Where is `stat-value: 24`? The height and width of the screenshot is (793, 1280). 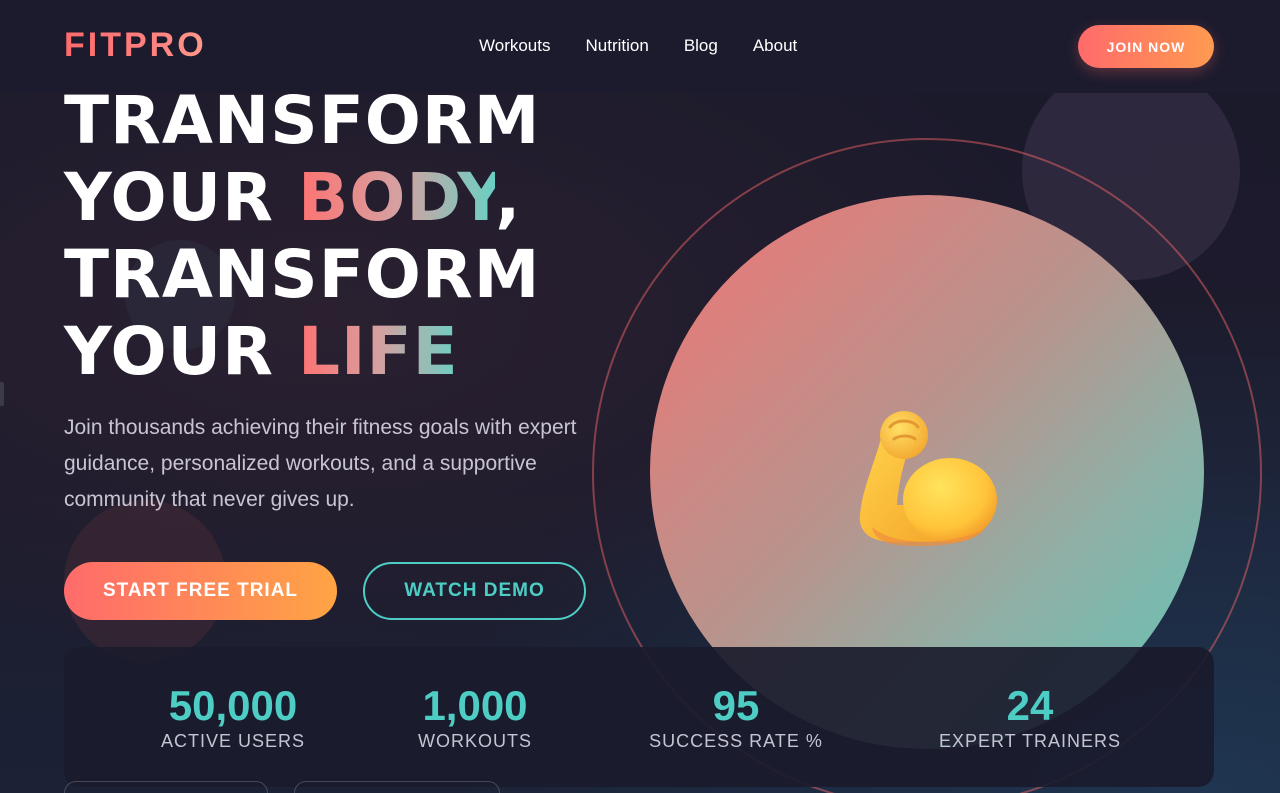 stat-value: 24 is located at coordinates (1030, 705).